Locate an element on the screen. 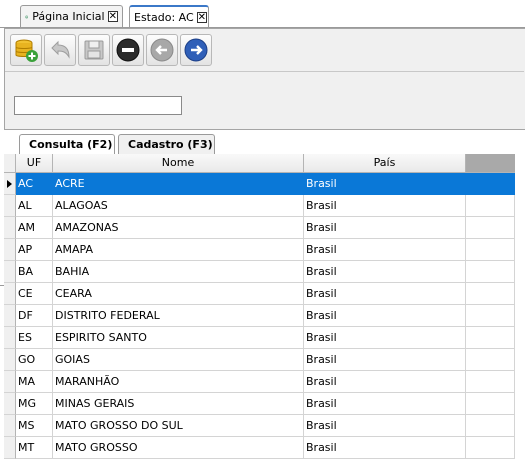  table-row: AP AMAPA Brasil is located at coordinates (264, 250).